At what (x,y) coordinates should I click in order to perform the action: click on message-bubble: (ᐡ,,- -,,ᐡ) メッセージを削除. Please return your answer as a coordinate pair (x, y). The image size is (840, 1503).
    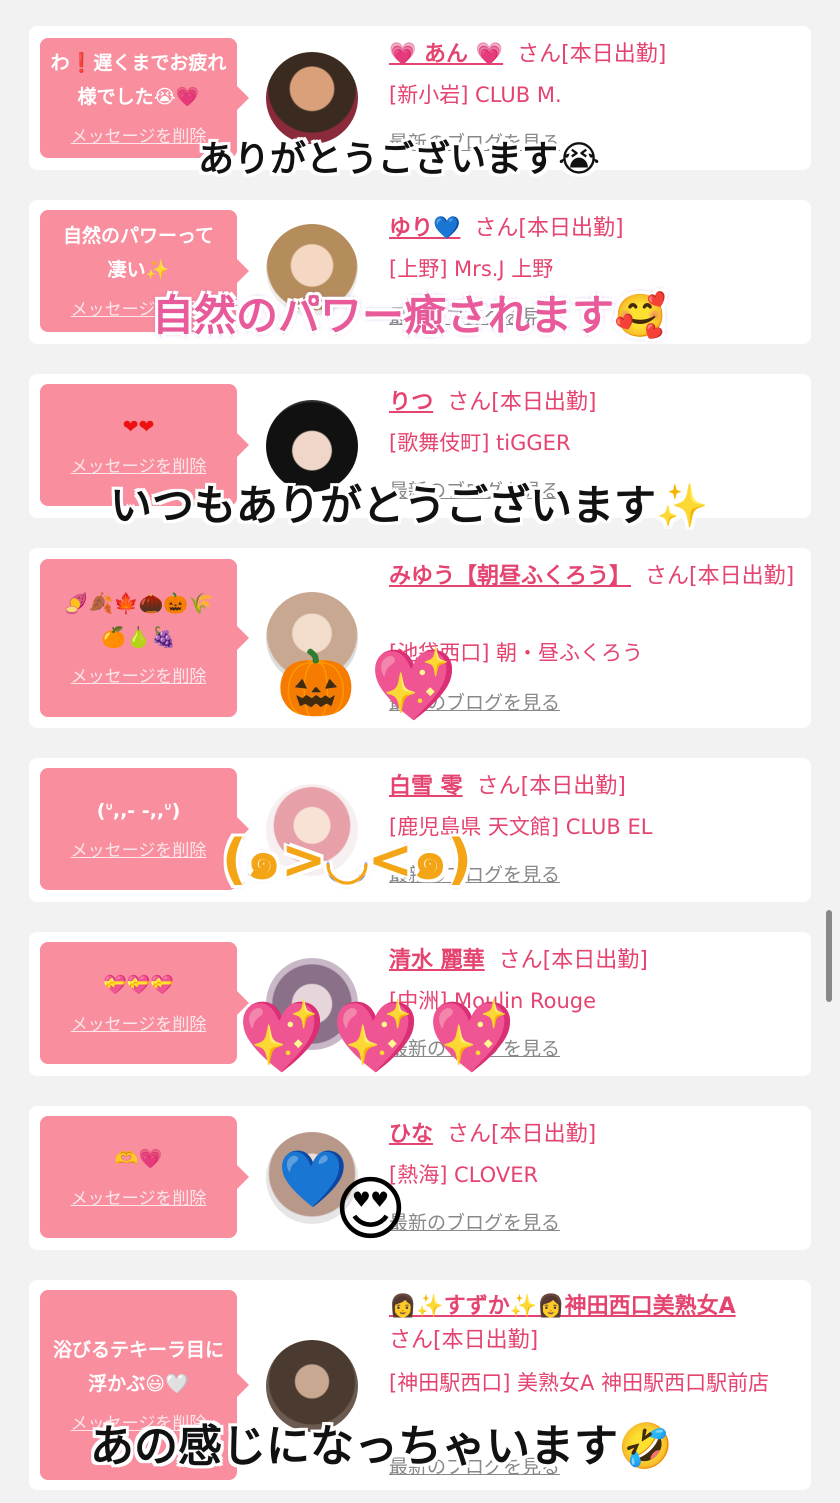
    Looking at the image, I should click on (144, 829).